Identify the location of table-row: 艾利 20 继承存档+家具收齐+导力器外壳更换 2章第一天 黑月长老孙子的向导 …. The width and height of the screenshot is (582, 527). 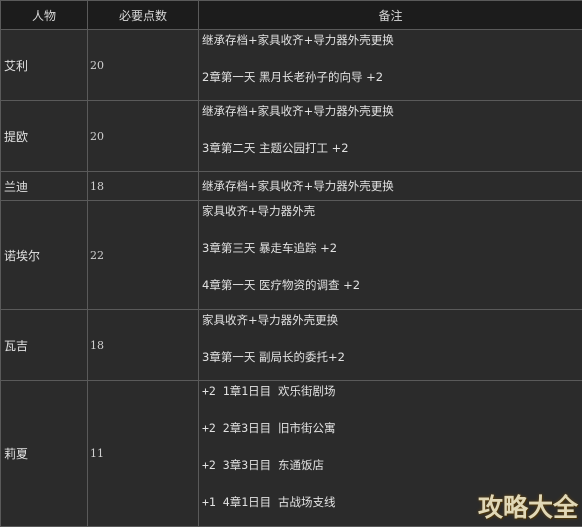
(291, 65).